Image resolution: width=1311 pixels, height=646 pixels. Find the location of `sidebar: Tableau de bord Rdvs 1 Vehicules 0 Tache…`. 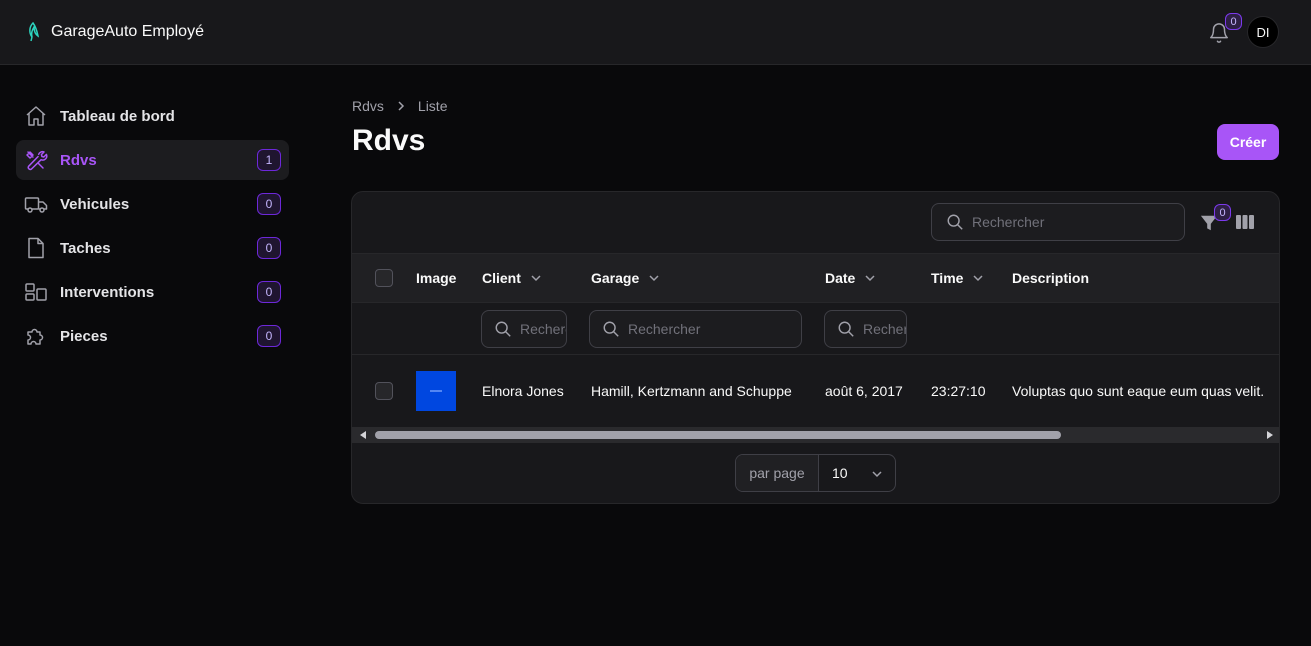

sidebar: Tableau de bord Rdvs 1 Vehicules 0 Tache… is located at coordinates (152, 228).